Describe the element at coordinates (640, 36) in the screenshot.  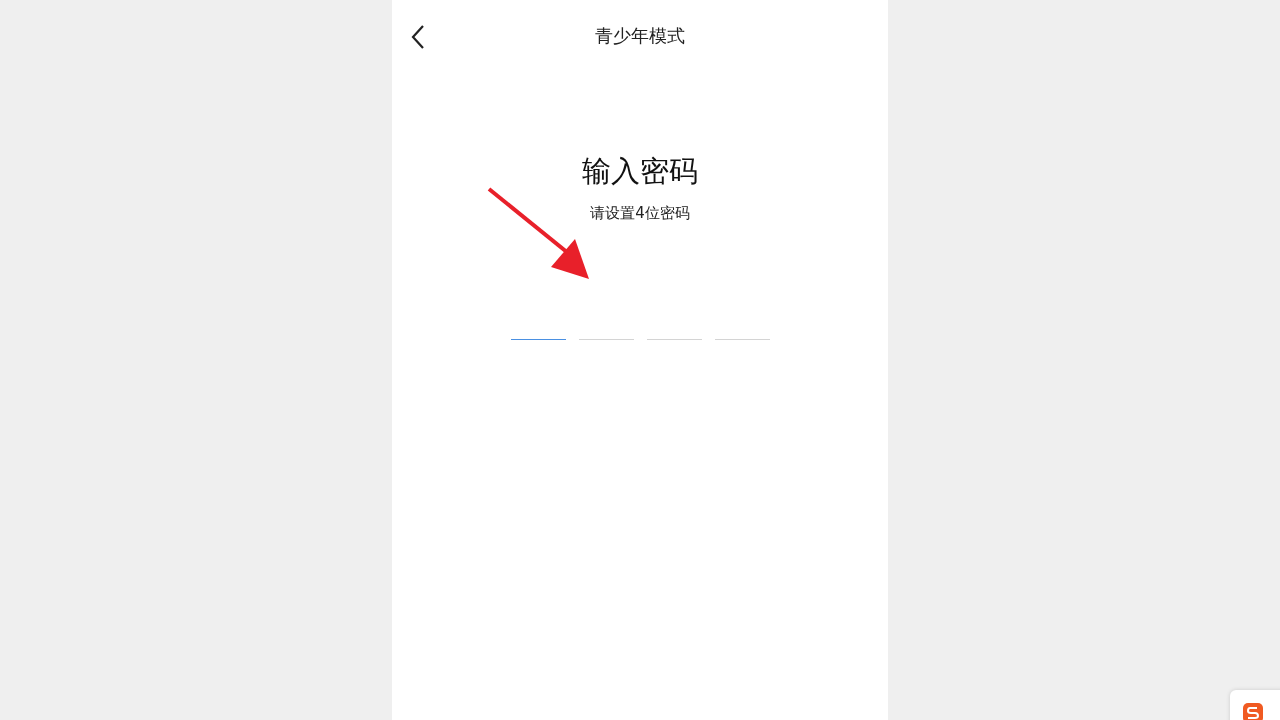
I see `page-title: 青少年模式` at that location.